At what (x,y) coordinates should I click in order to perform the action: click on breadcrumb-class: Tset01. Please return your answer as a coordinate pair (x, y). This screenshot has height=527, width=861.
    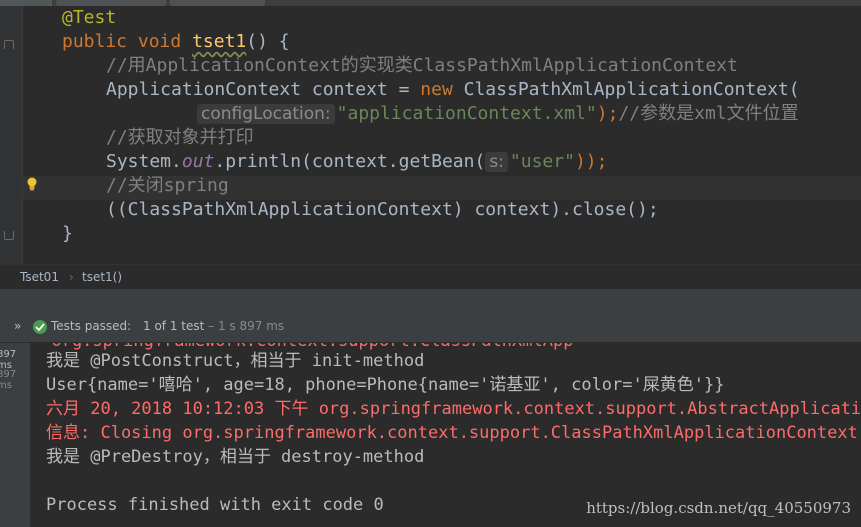
    Looking at the image, I should click on (39, 277).